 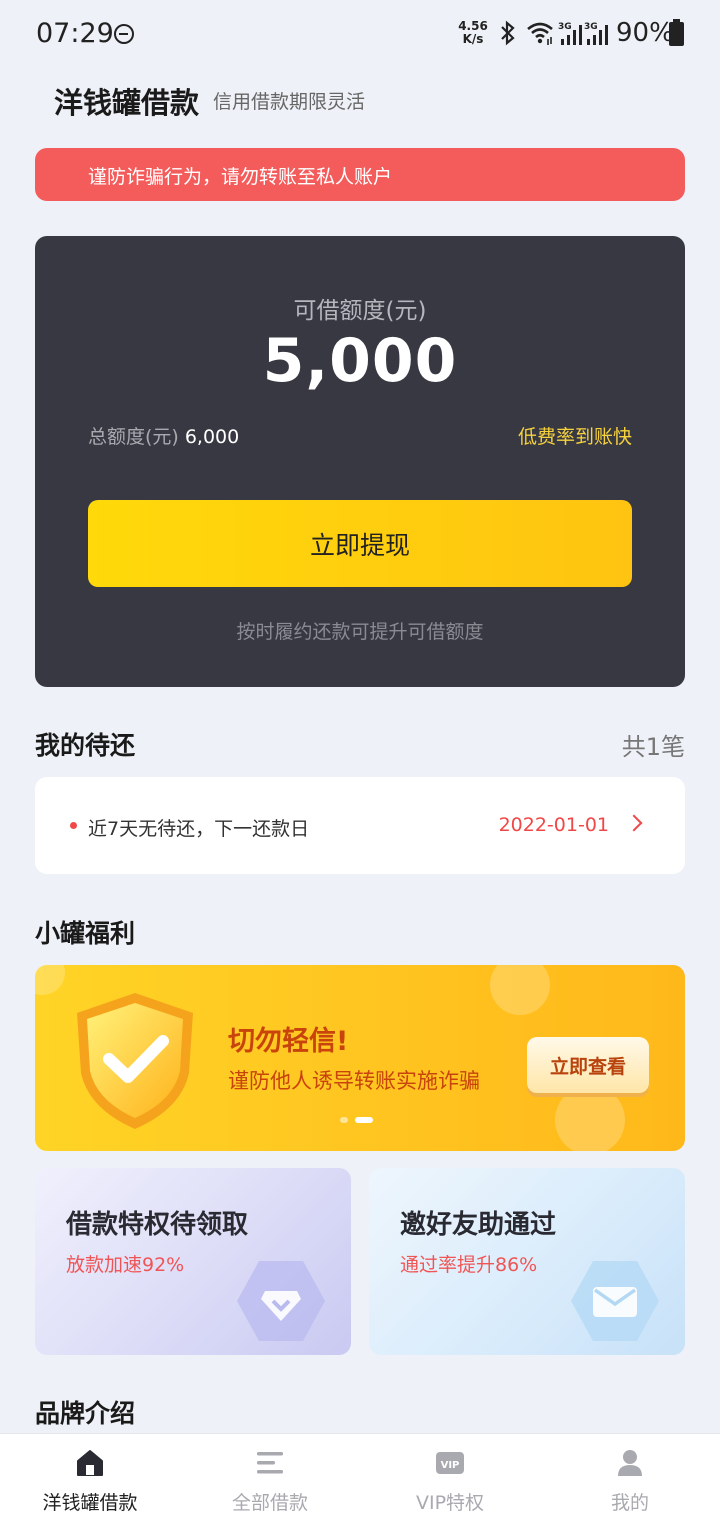 What do you see at coordinates (588, 1065) in the screenshot?
I see `view-now-button: 立即查看` at bounding box center [588, 1065].